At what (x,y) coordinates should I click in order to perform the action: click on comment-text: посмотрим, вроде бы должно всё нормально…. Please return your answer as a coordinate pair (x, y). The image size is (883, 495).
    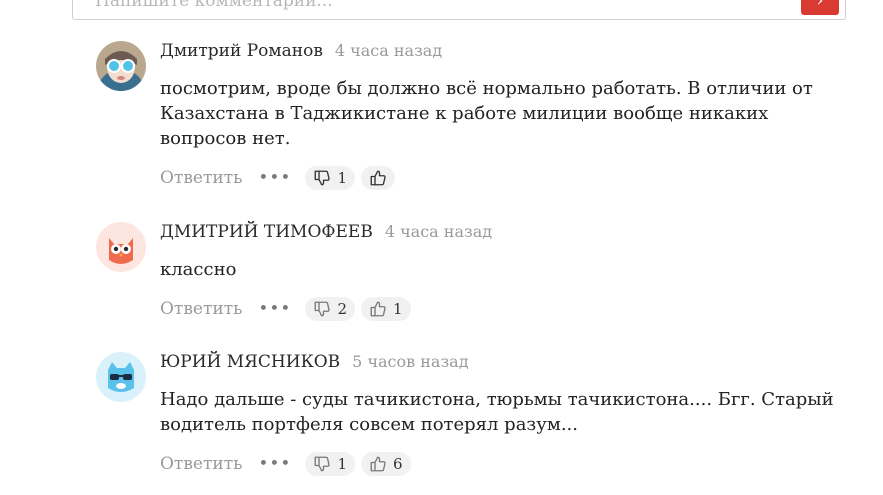
    Looking at the image, I should click on (486, 113).